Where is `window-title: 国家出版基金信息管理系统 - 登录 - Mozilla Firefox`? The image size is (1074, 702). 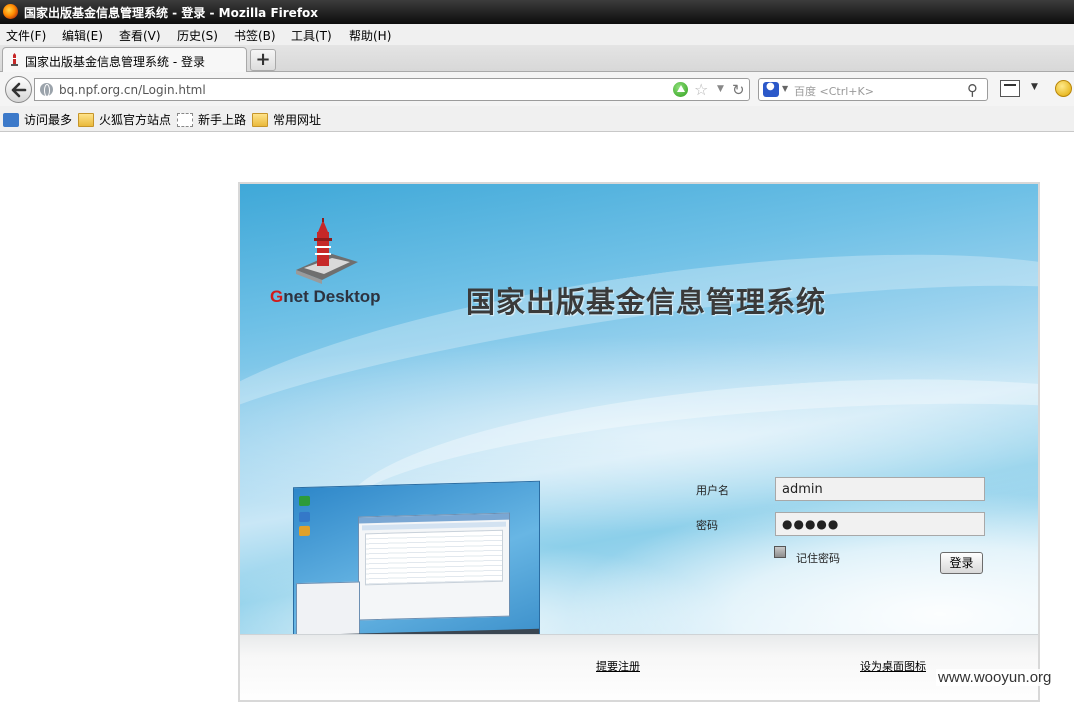
window-title: 国家出版基金信息管理系统 - 登录 - Mozilla Firefox is located at coordinates (171, 13).